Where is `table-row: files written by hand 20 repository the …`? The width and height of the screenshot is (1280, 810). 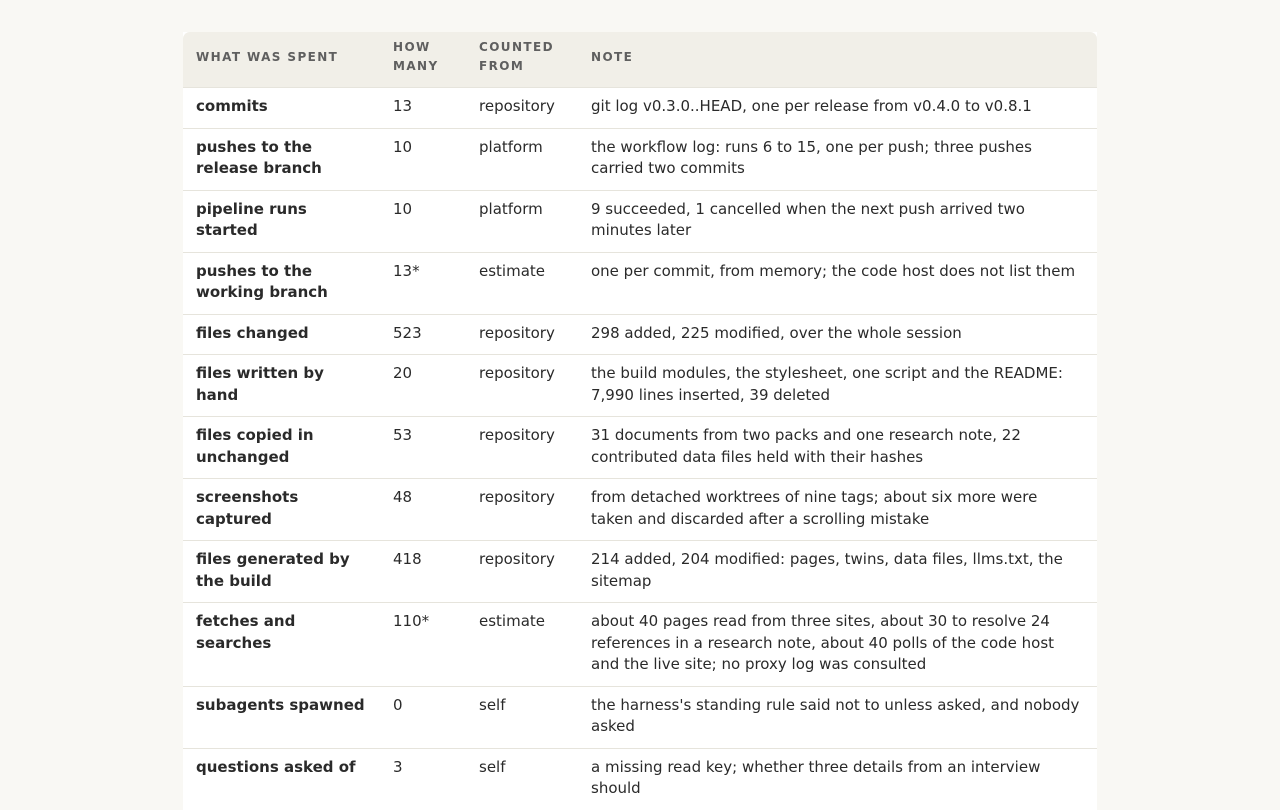 table-row: files written by hand 20 repository the … is located at coordinates (640, 385).